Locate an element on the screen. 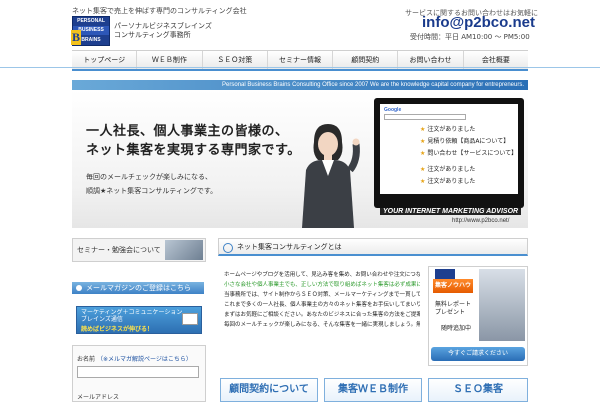  ad-badge: 集客ノウハウ is located at coordinates (453, 286).